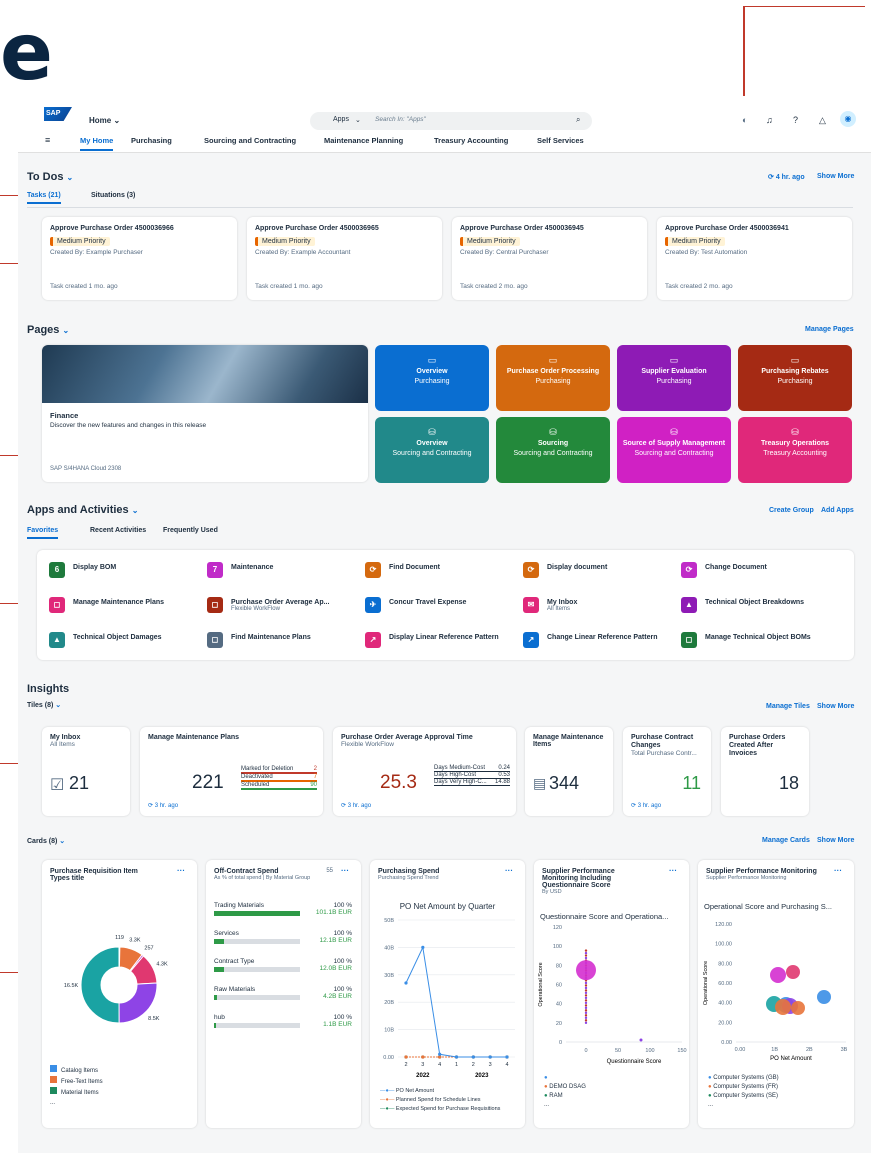  Describe the element at coordinates (598, 640) in the screenshot. I see `app-item: ↗ Change Linear Reference Pattern` at that location.